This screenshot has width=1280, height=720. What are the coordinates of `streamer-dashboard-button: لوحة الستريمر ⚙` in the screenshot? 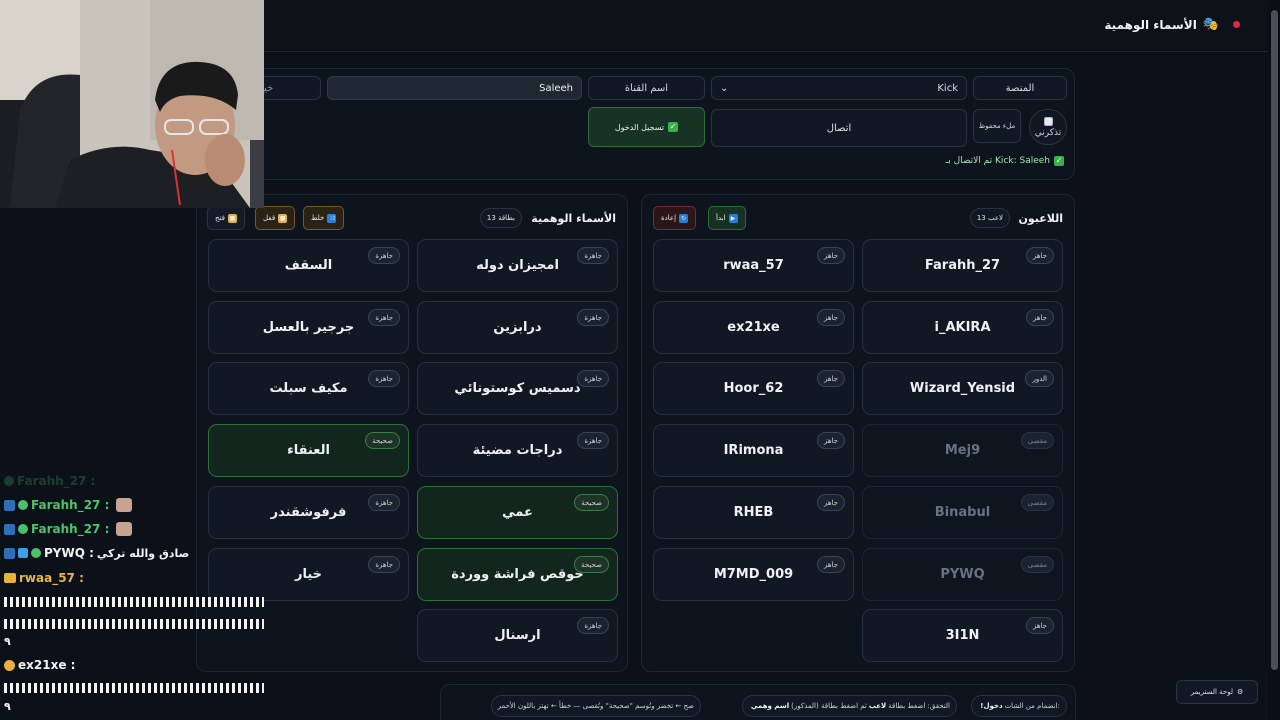 It's located at (1217, 692).